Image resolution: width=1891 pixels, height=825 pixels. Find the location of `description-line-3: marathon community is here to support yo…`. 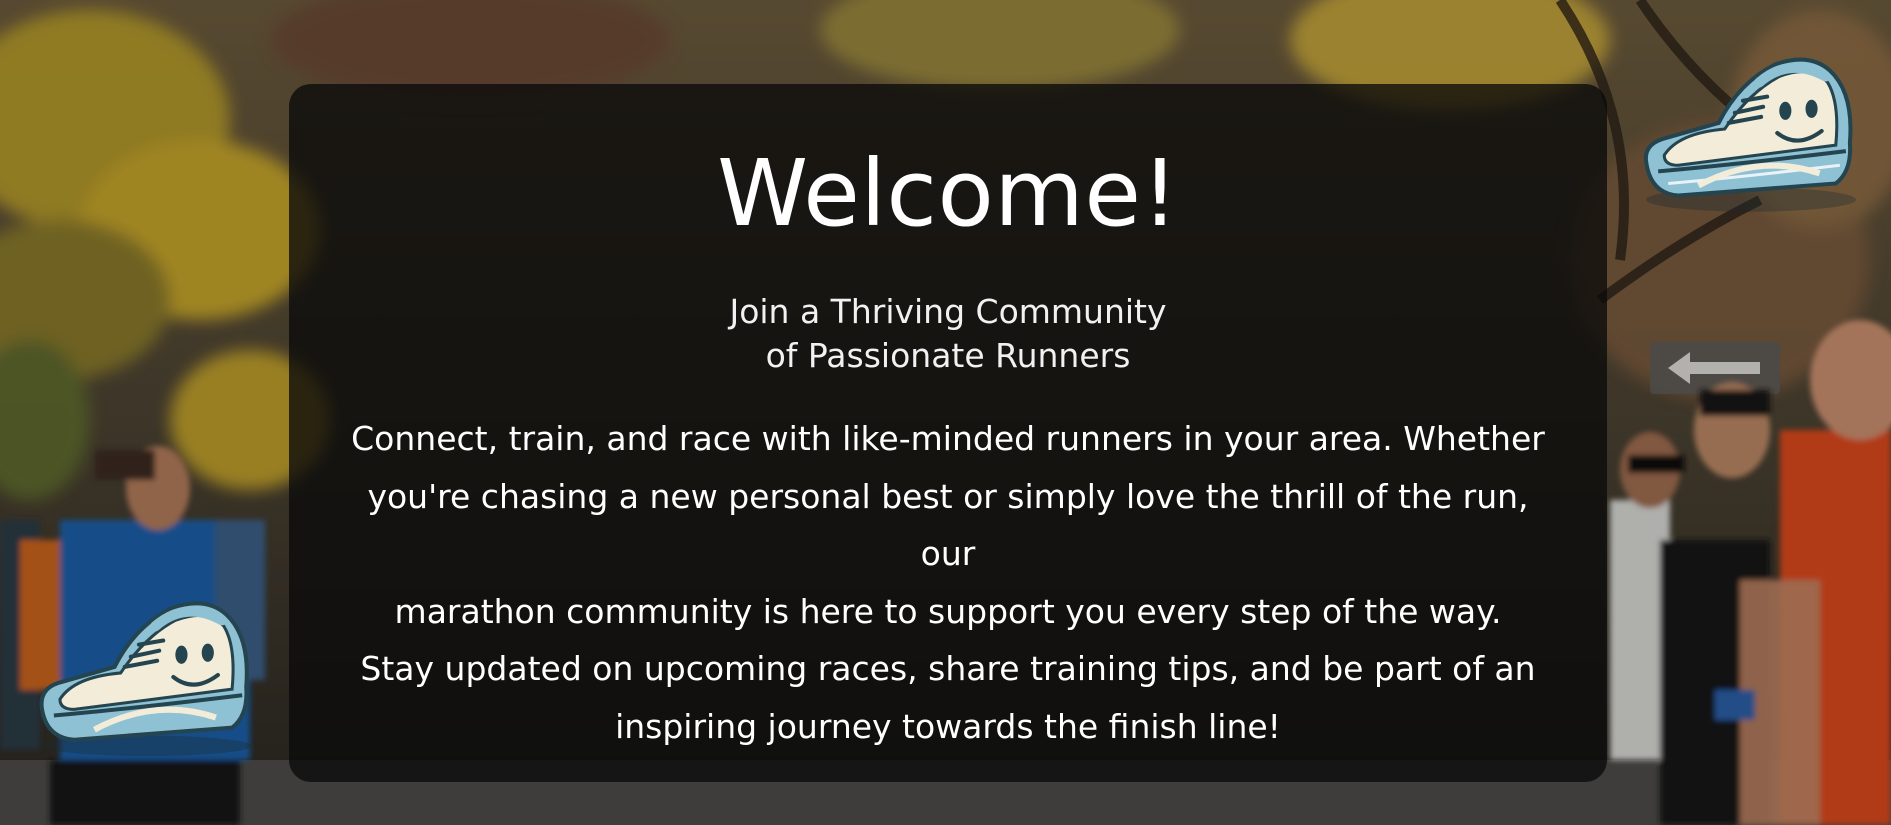

description-line-3: marathon community is here to support yo… is located at coordinates (948, 611).